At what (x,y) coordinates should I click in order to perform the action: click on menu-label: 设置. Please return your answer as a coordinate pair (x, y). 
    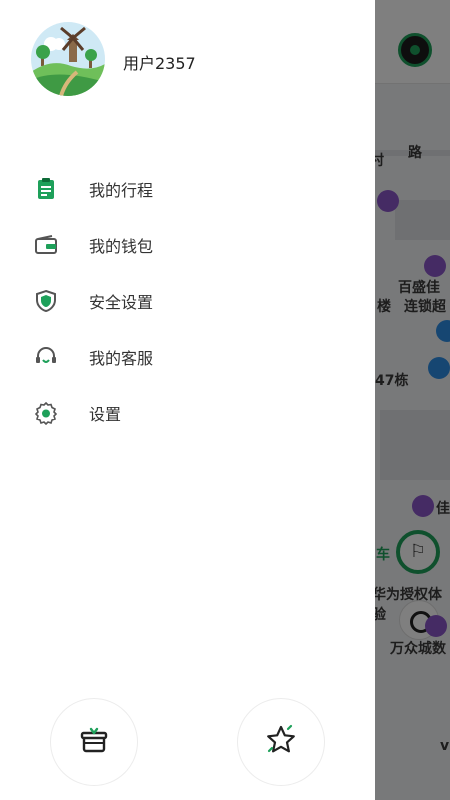
    Looking at the image, I should click on (105, 414).